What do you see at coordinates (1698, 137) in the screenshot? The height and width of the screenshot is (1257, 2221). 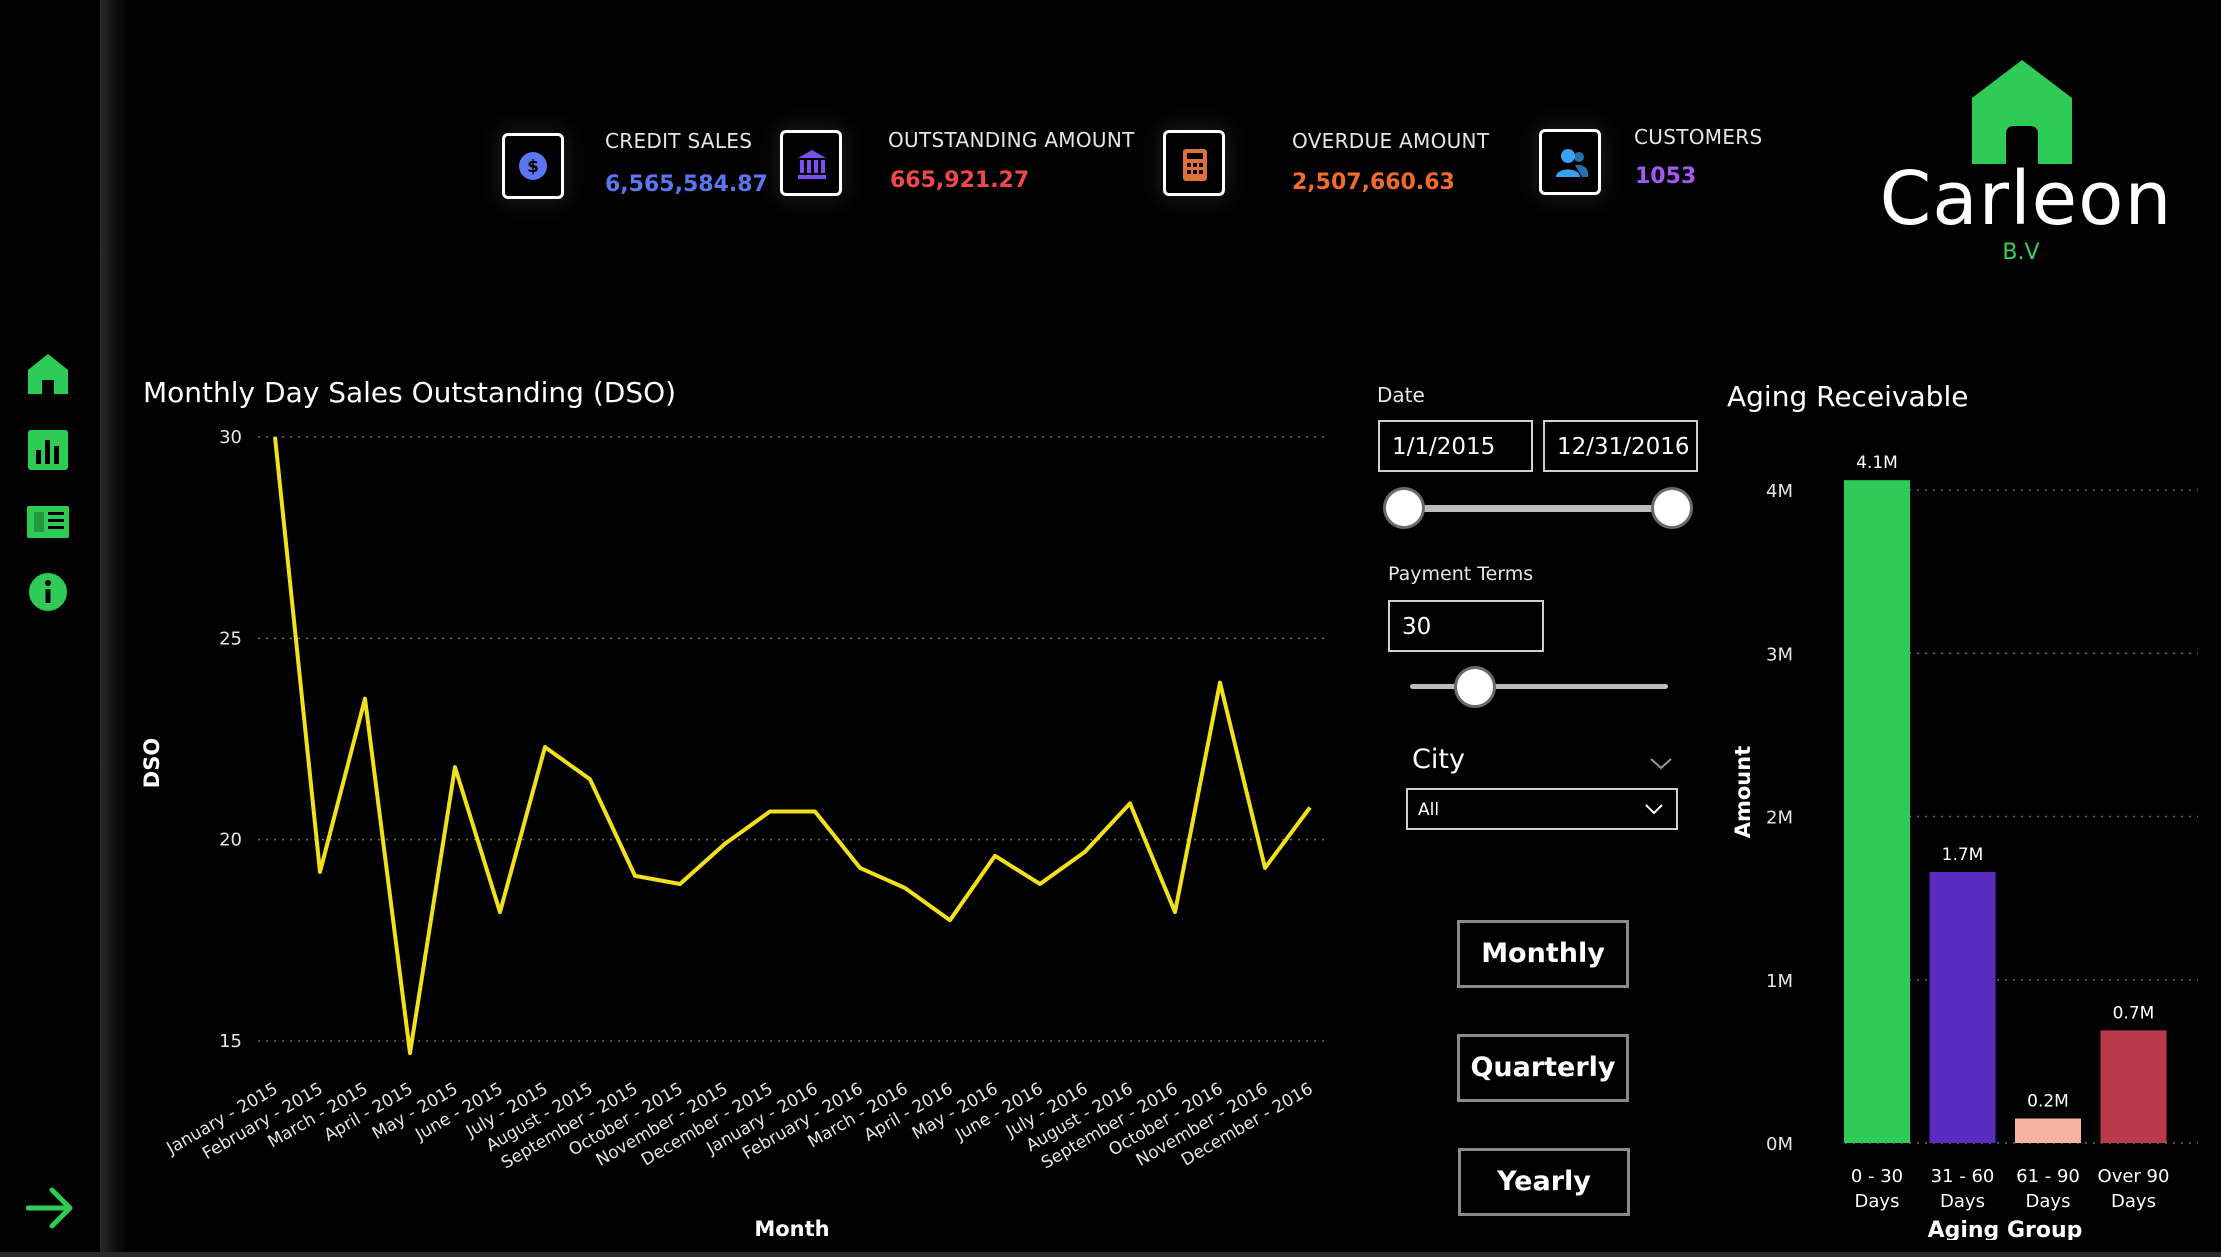 I see `kpi-customers-label: CUSTOMERS` at bounding box center [1698, 137].